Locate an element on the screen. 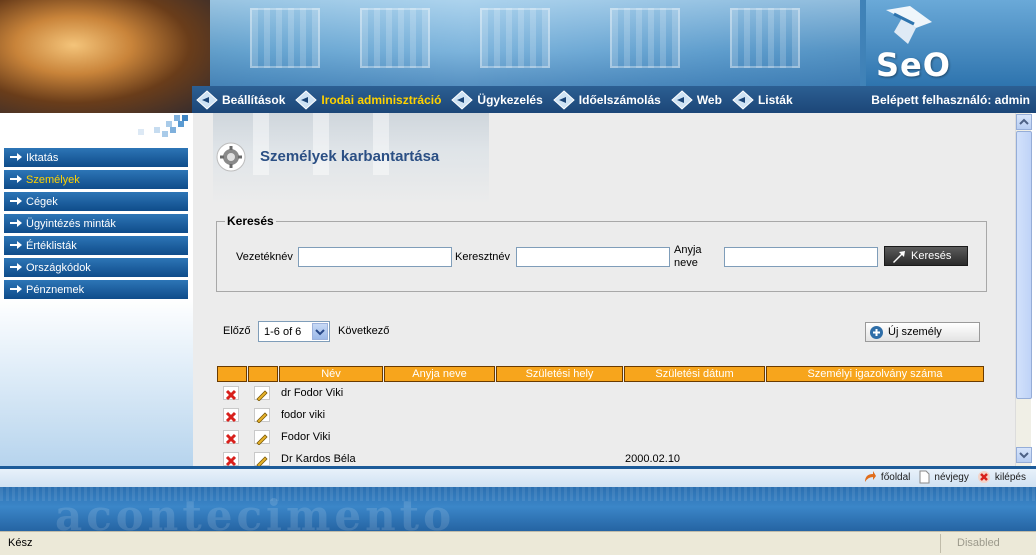  footer-link-logout: kilépés is located at coordinates (1001, 477).